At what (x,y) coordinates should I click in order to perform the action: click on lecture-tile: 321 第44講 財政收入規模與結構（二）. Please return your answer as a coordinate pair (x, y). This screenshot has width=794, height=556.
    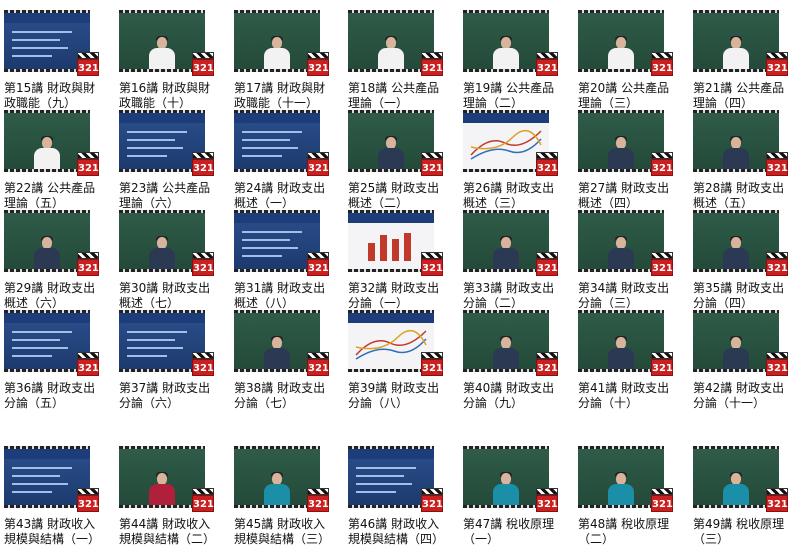
    Looking at the image, I should click on (172, 496).